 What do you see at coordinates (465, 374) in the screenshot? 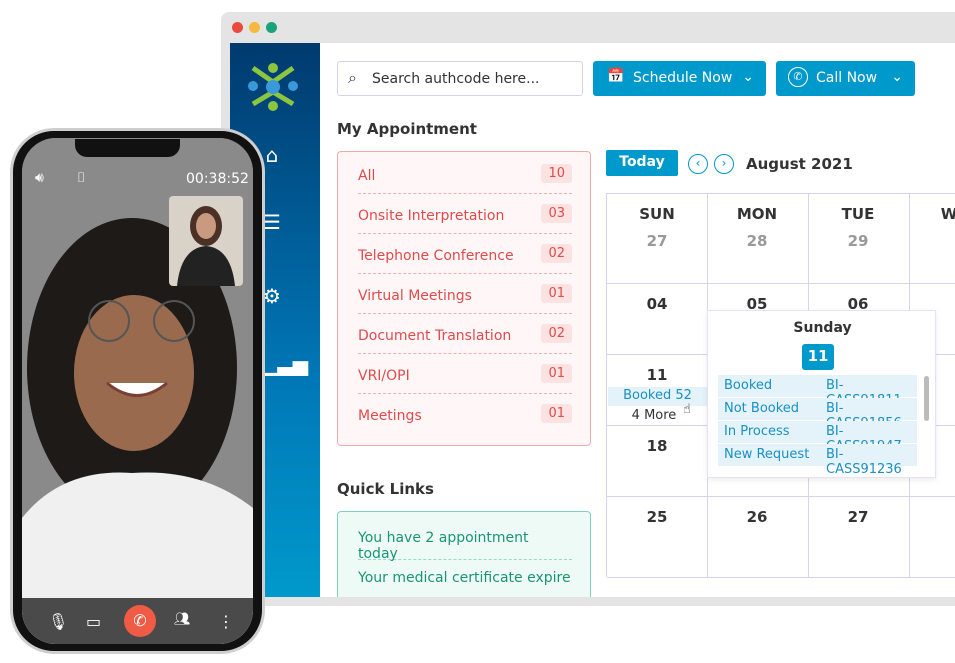
I see `appointment-category: VRI/OPI 01` at bounding box center [465, 374].